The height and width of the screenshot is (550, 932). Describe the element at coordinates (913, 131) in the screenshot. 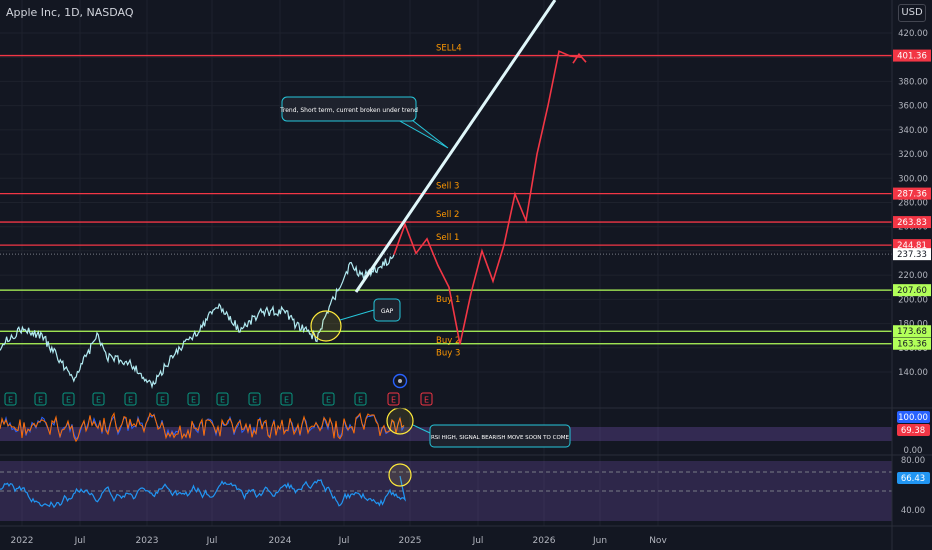

I see `price-tick-label: 340.00` at that location.